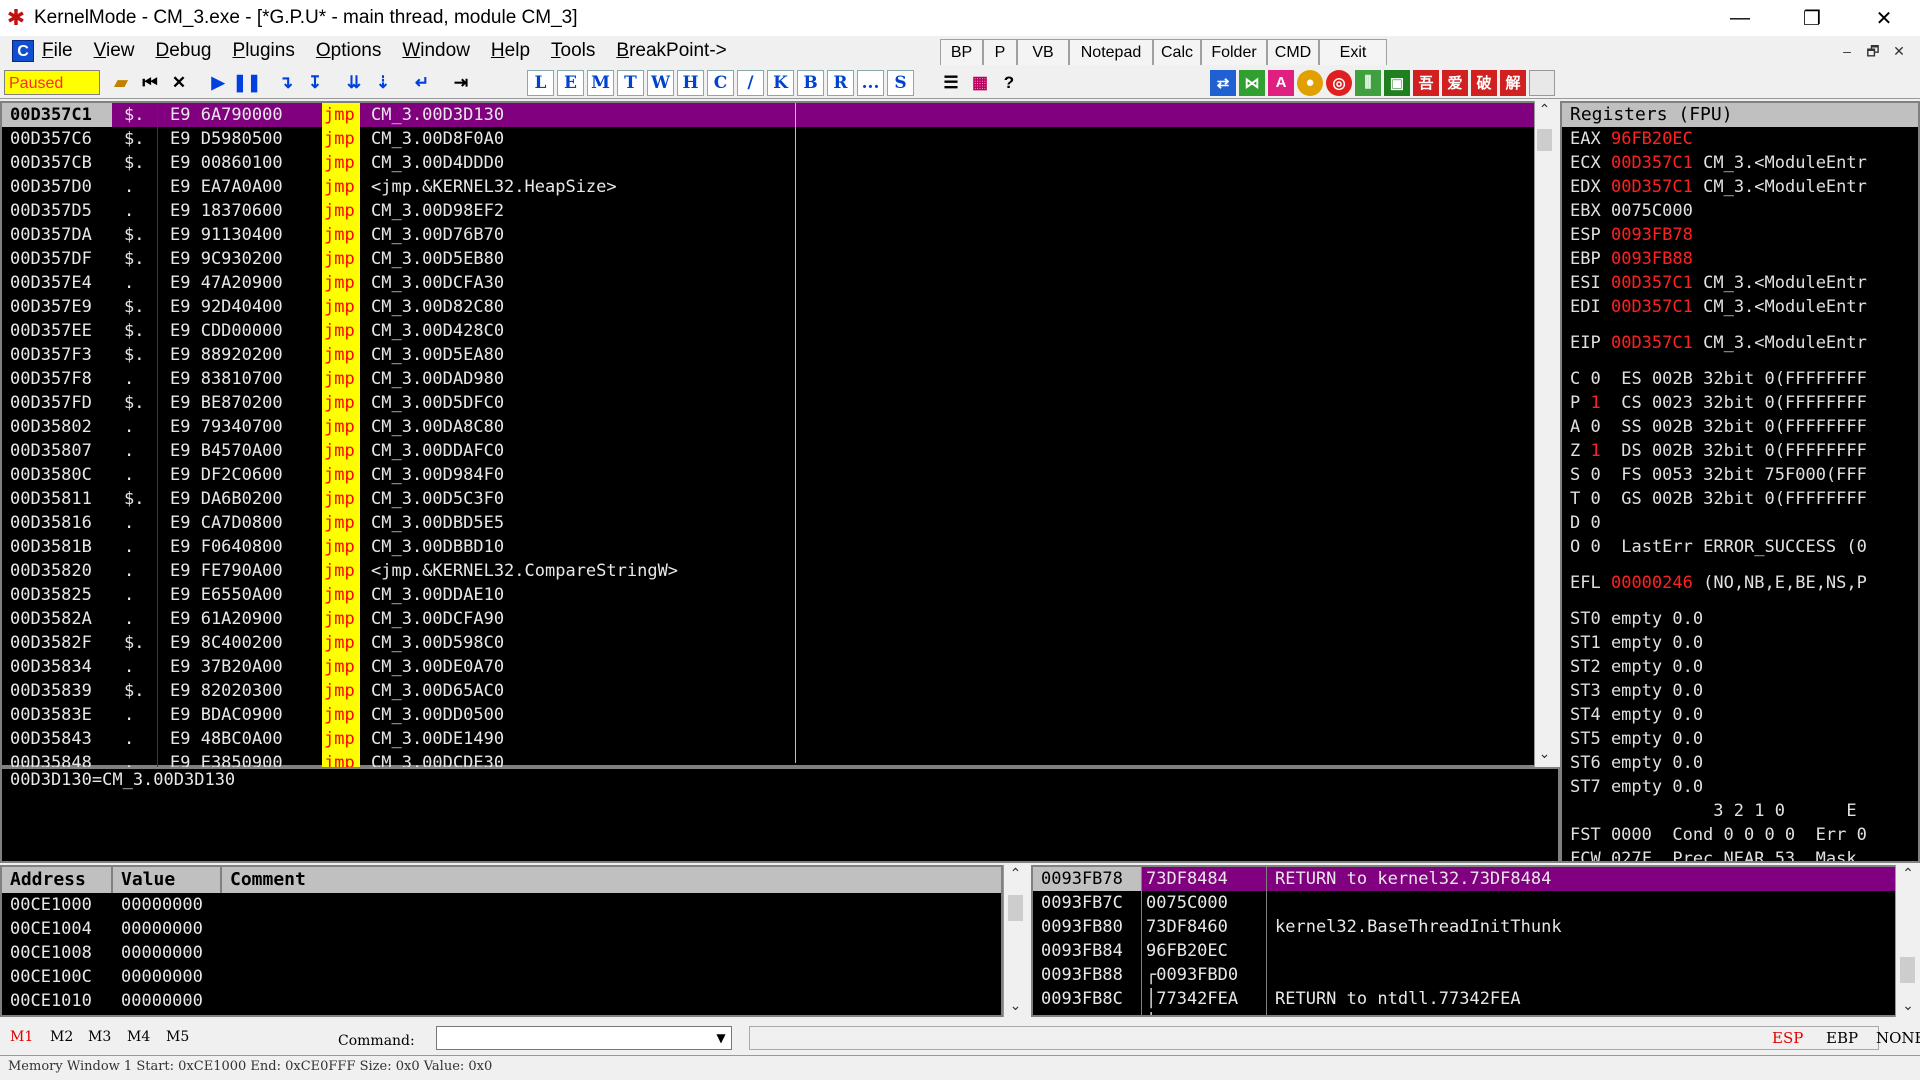  What do you see at coordinates (611, 880) in the screenshot?
I see `dump-comment-header: Comment` at bounding box center [611, 880].